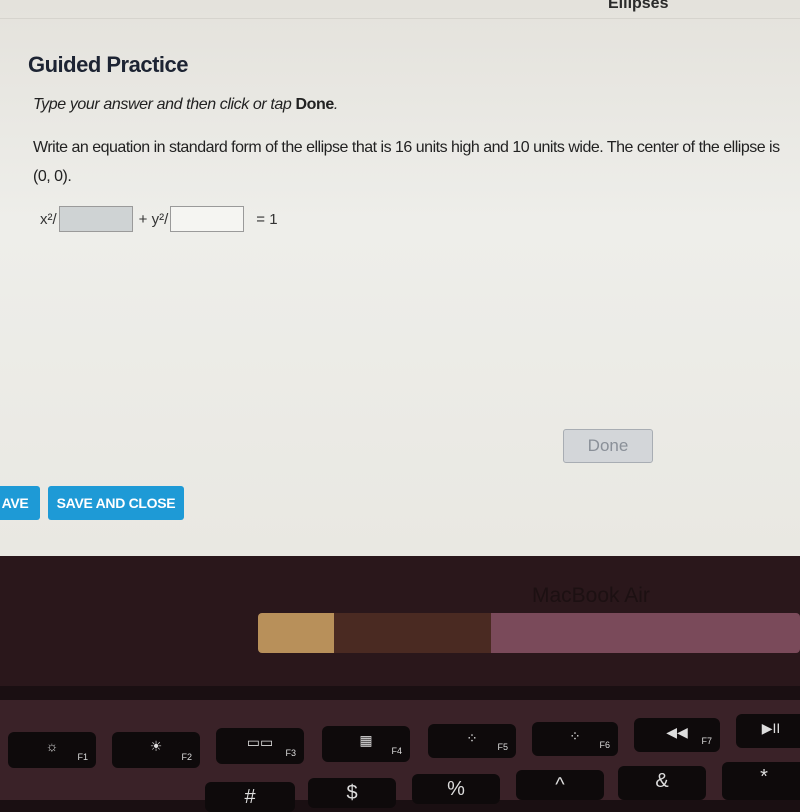  What do you see at coordinates (706, 741) in the screenshot?
I see `key-label: F7` at bounding box center [706, 741].